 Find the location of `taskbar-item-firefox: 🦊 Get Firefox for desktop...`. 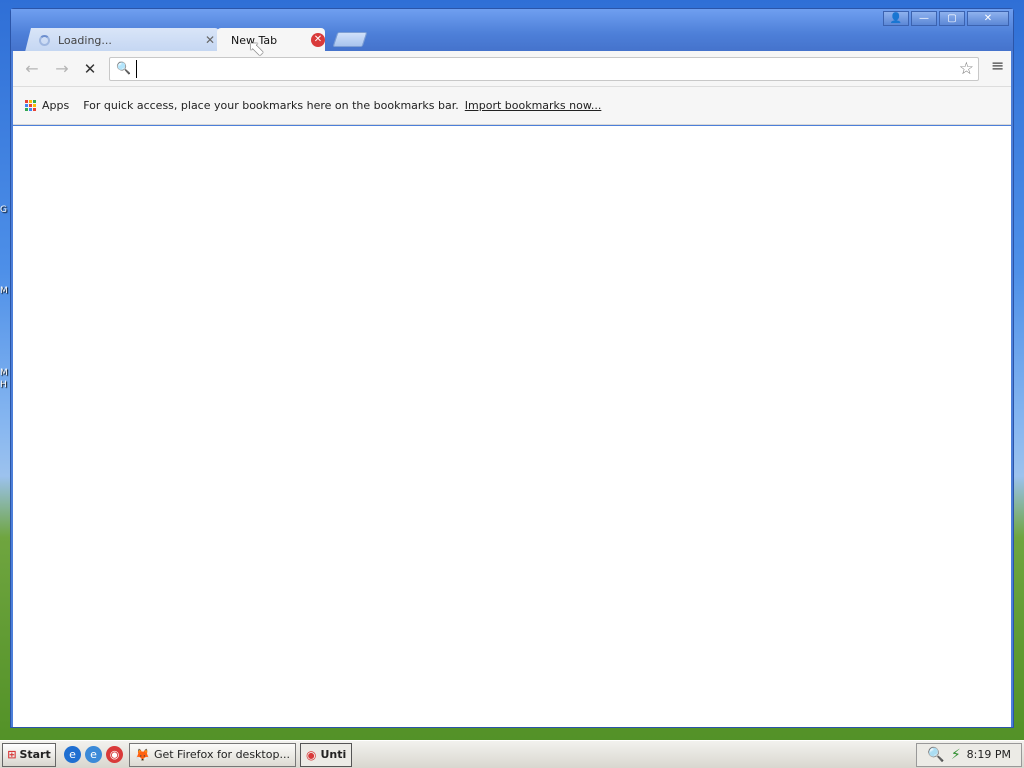

taskbar-item-firefox: 🦊 Get Firefox for desktop... is located at coordinates (212, 754).